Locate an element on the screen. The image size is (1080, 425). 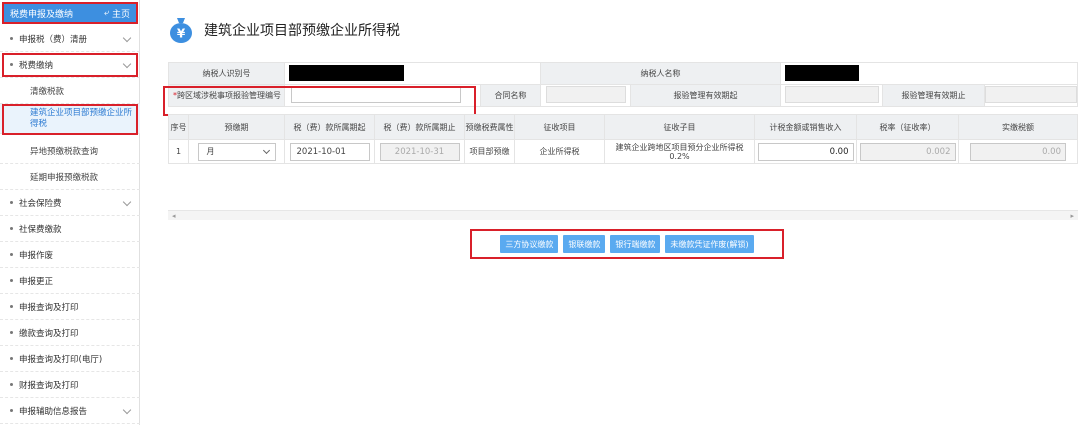
valid-to-field-cell is located at coordinates (1031, 95).